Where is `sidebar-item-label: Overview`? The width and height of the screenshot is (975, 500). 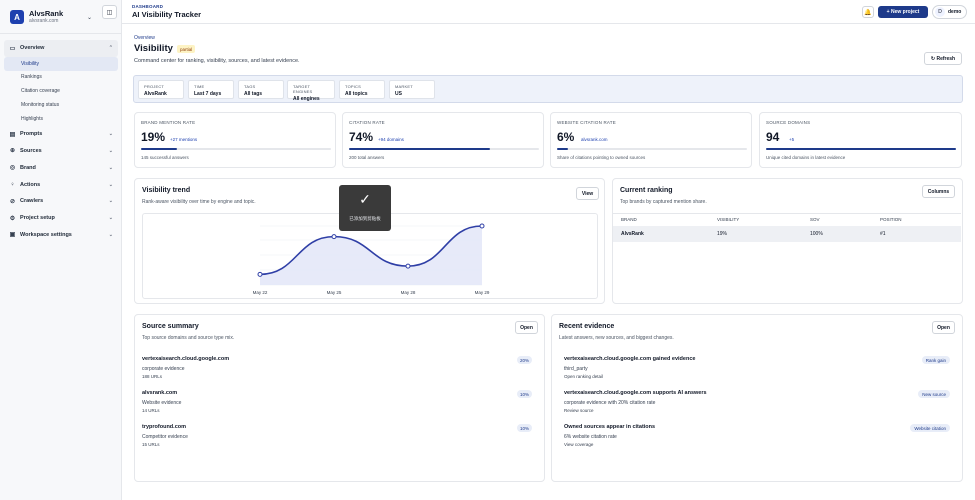 sidebar-item-label: Overview is located at coordinates (32, 48).